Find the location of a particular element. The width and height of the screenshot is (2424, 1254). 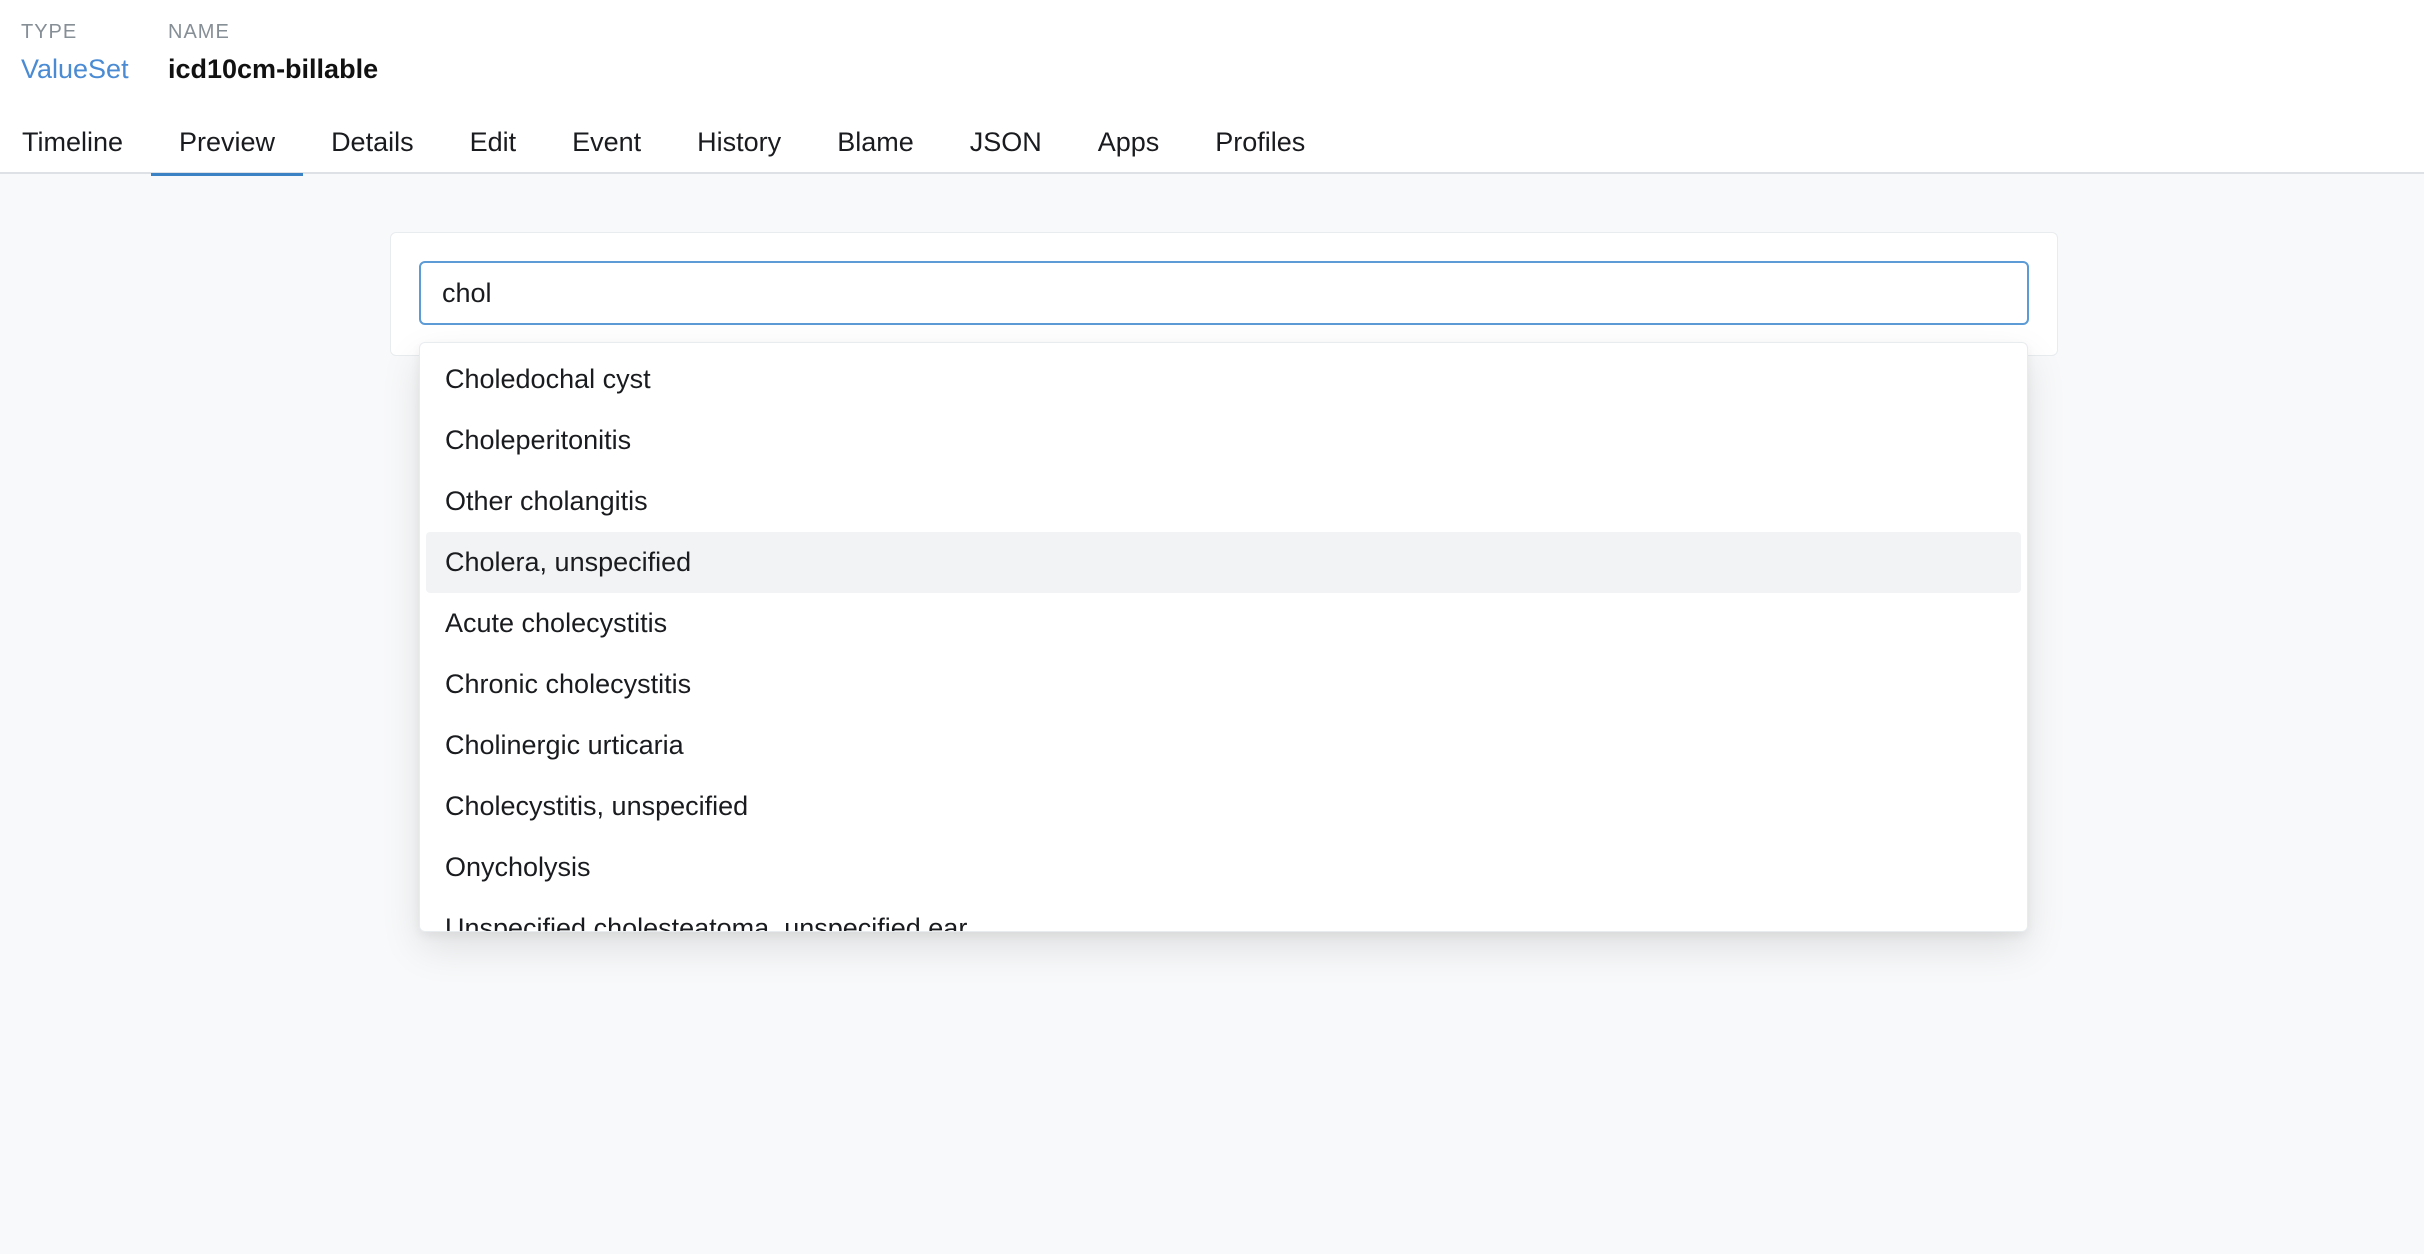

tab-details: Details is located at coordinates (372, 143).